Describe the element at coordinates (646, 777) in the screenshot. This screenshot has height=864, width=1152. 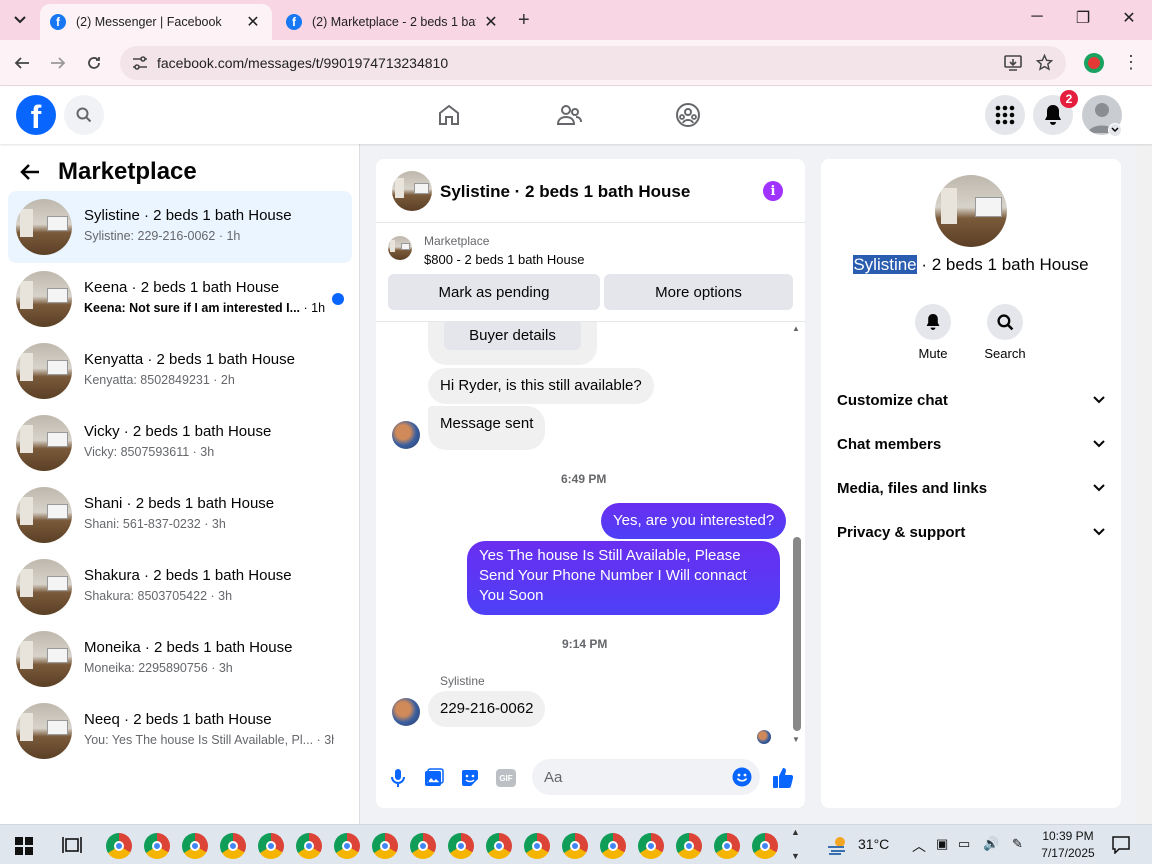
I see `message-input: Aa` at that location.